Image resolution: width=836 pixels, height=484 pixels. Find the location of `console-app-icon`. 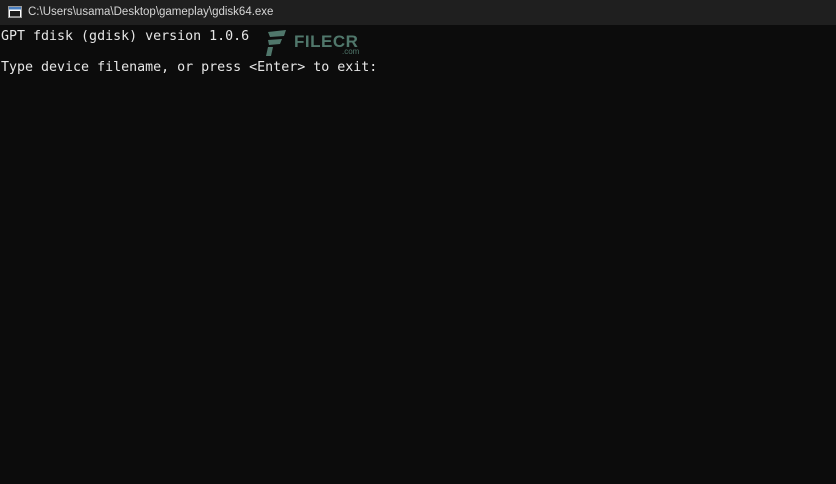

console-app-icon is located at coordinates (15, 12).